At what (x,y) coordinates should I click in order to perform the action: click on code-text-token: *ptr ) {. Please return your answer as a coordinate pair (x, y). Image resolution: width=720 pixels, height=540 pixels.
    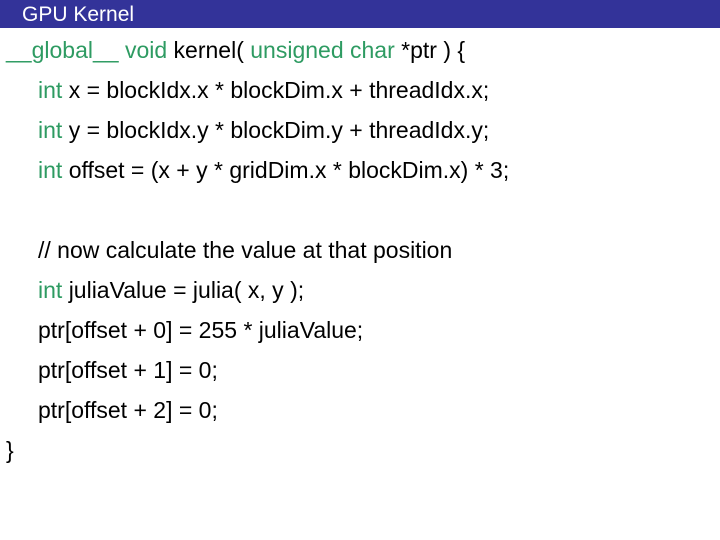
    Looking at the image, I should click on (433, 50).